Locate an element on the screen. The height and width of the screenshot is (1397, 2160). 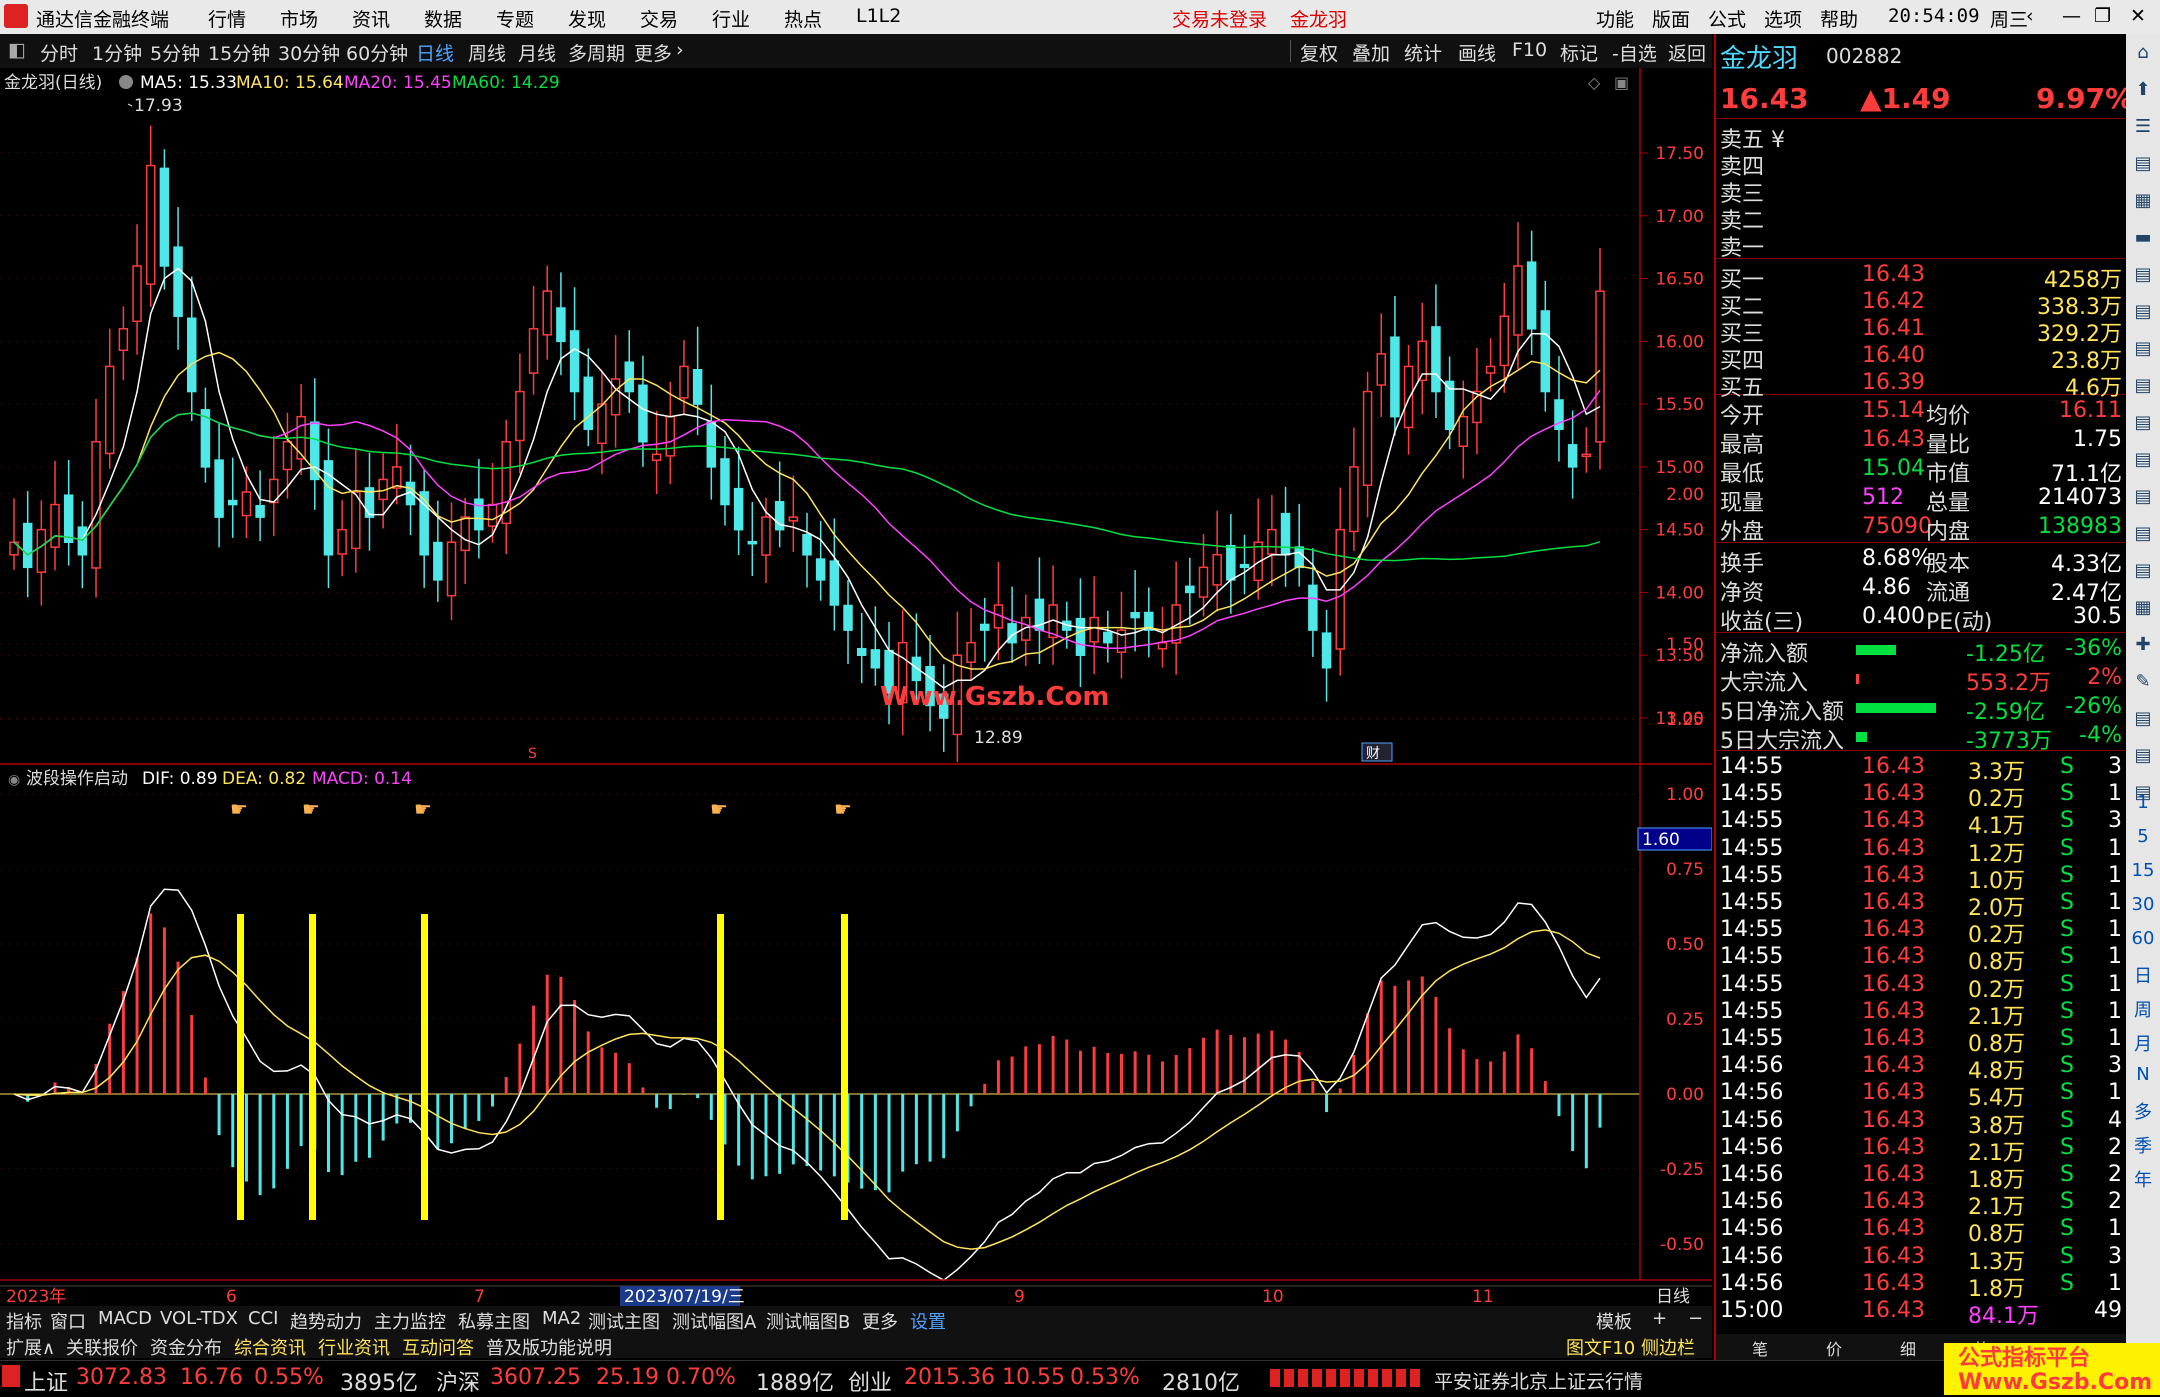
panel-toggle-icon: ◧ is located at coordinates (17, 50).